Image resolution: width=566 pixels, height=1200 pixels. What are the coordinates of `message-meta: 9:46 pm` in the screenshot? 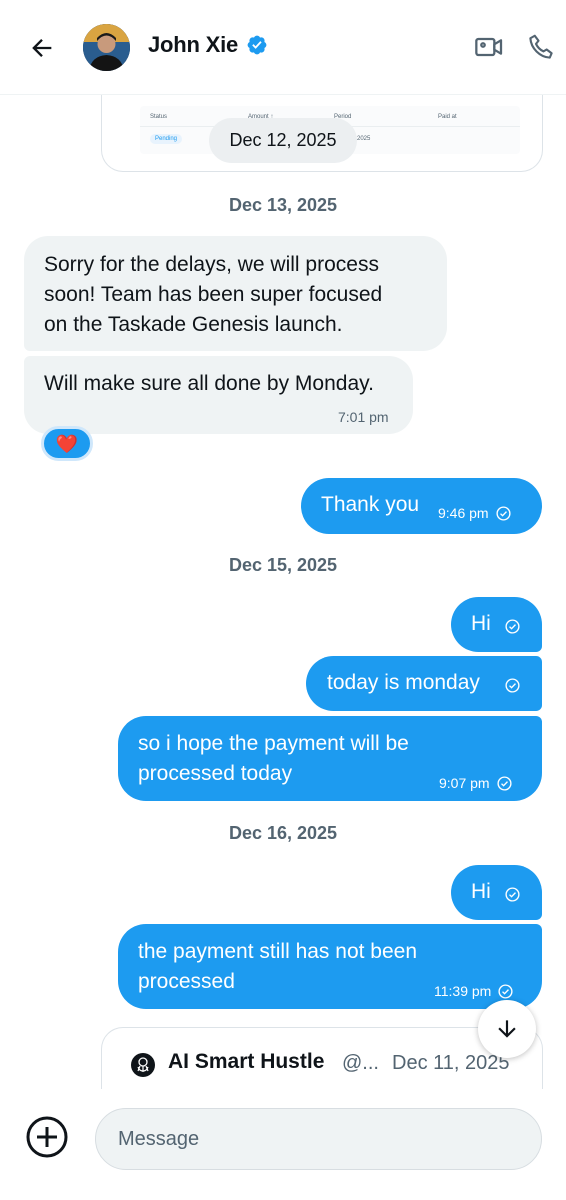 It's located at (475, 513).